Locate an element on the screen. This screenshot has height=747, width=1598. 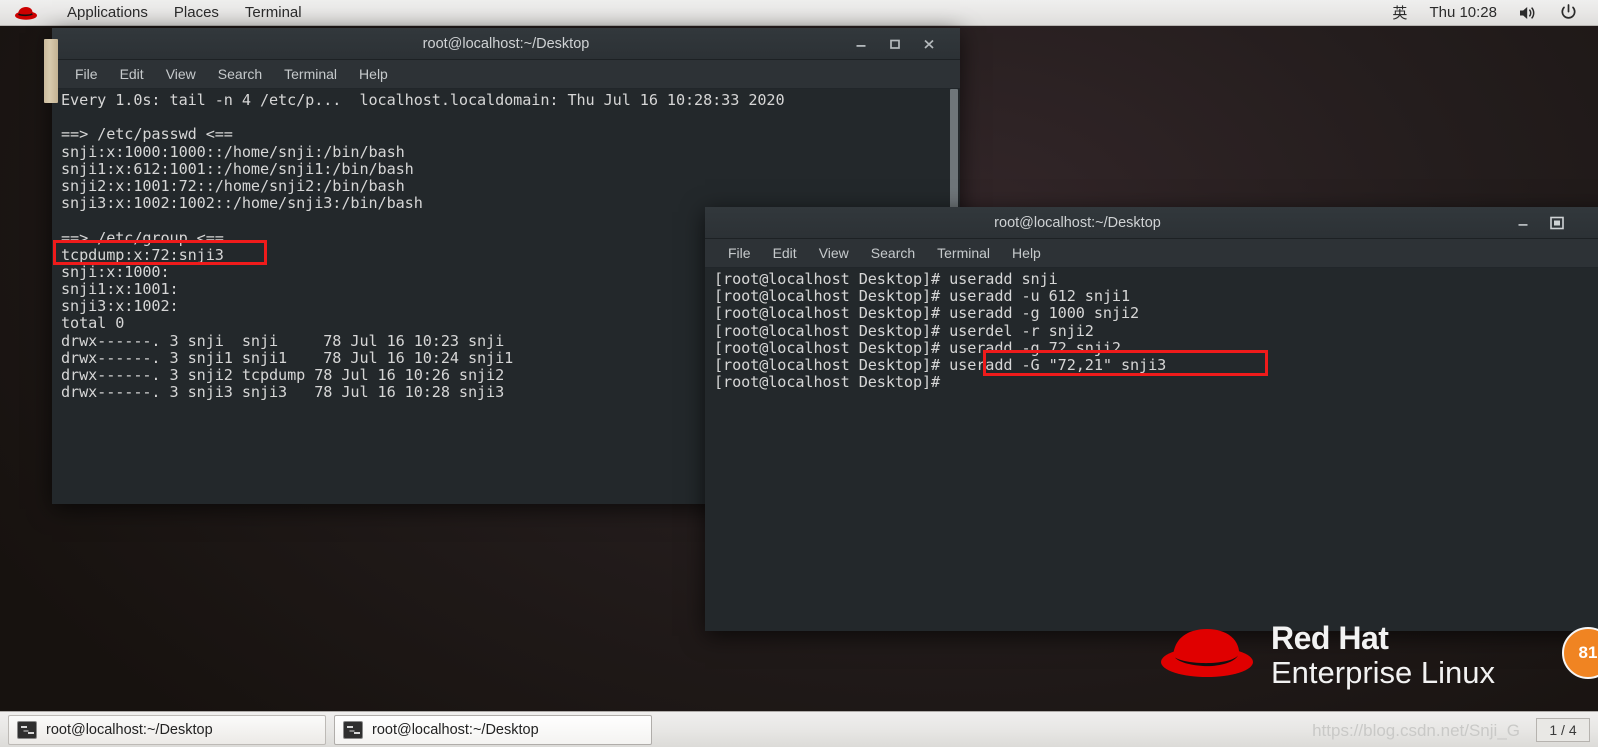
terminal2-menu-terminal: Terminal is located at coordinates (963, 253).